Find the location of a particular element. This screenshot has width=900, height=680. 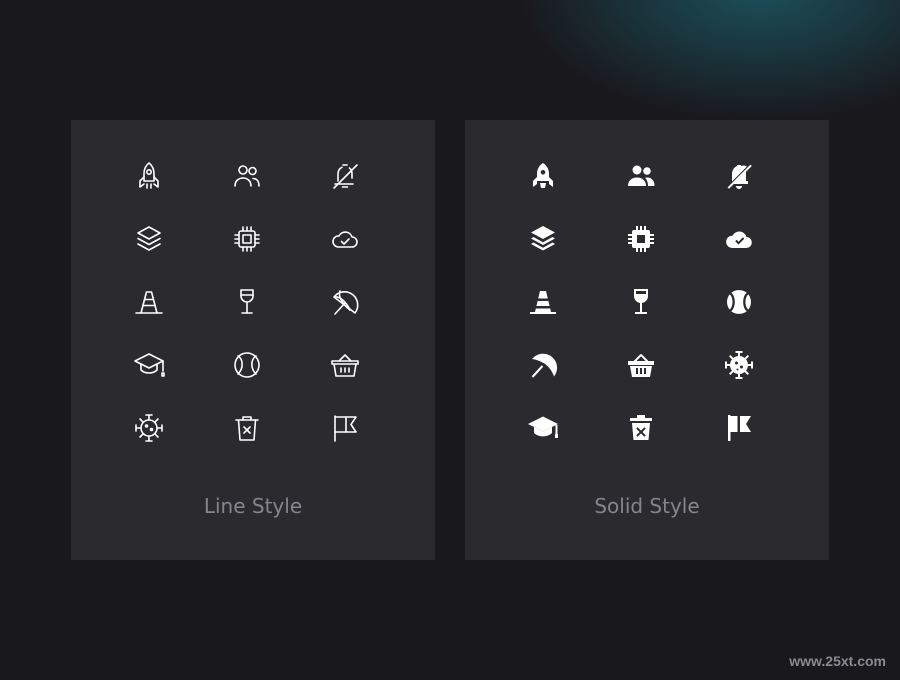

line-icon-grid is located at coordinates (247, 302).